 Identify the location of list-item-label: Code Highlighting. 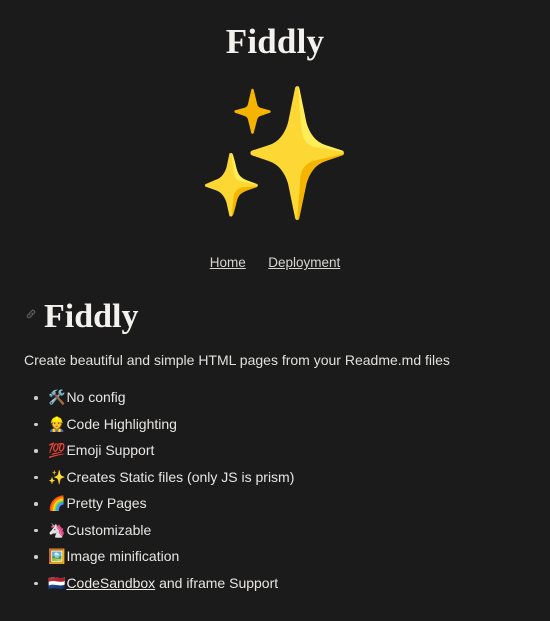
(121, 423).